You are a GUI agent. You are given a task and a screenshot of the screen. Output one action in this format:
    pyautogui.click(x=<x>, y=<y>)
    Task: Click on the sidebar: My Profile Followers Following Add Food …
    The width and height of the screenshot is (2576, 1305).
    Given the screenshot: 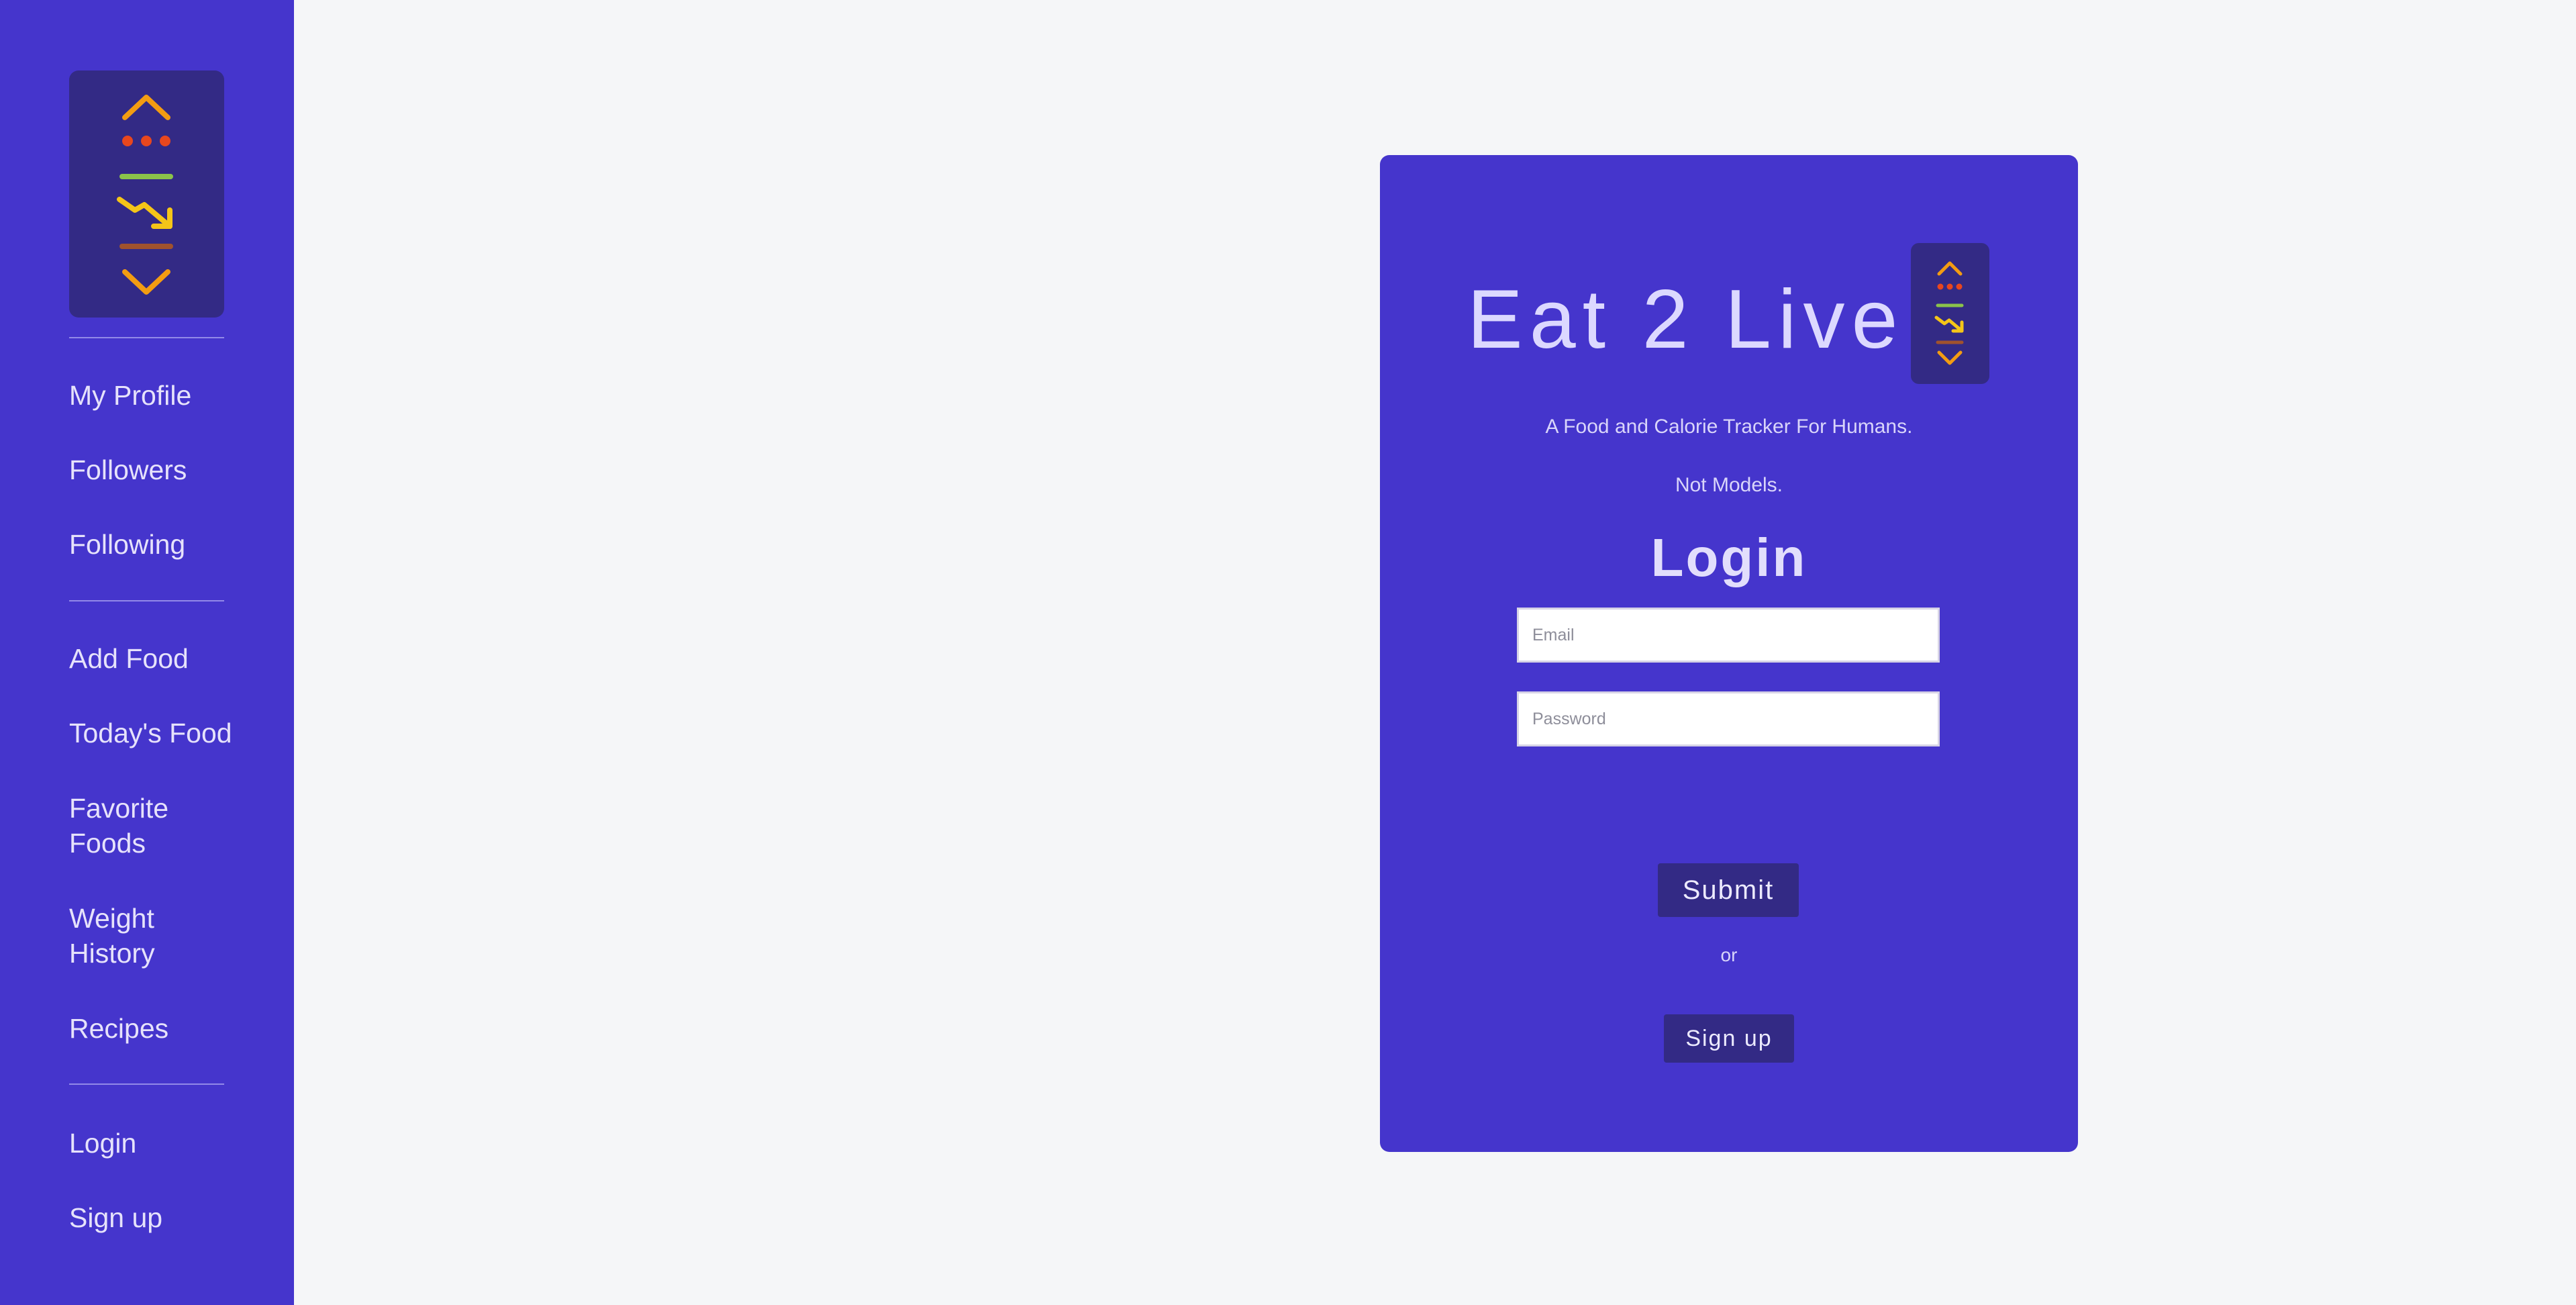 What is the action you would take?
    pyautogui.click(x=147, y=653)
    